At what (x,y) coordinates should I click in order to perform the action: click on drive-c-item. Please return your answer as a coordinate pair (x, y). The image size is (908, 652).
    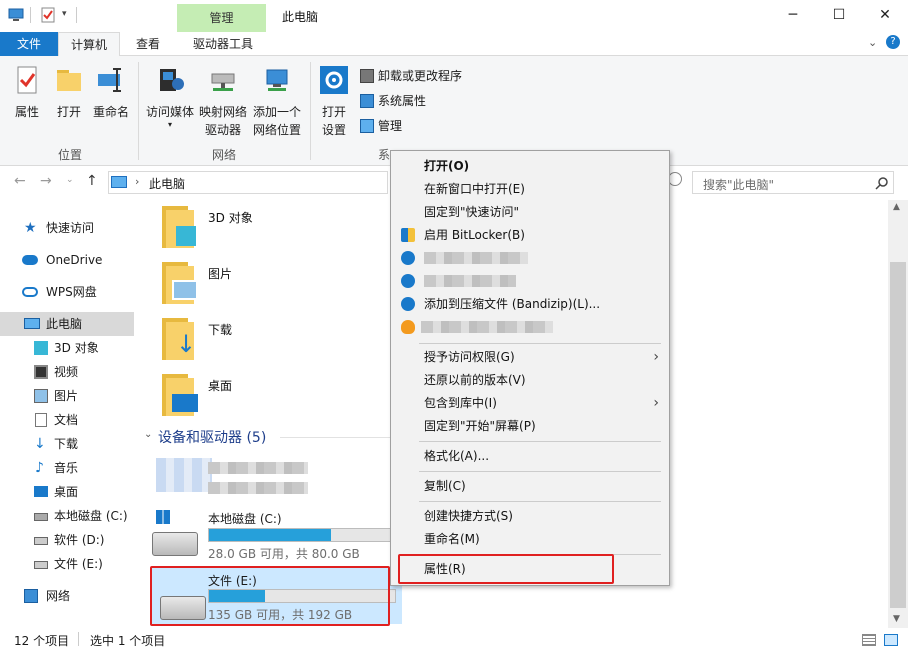
    Looking at the image, I should click on (175, 534).